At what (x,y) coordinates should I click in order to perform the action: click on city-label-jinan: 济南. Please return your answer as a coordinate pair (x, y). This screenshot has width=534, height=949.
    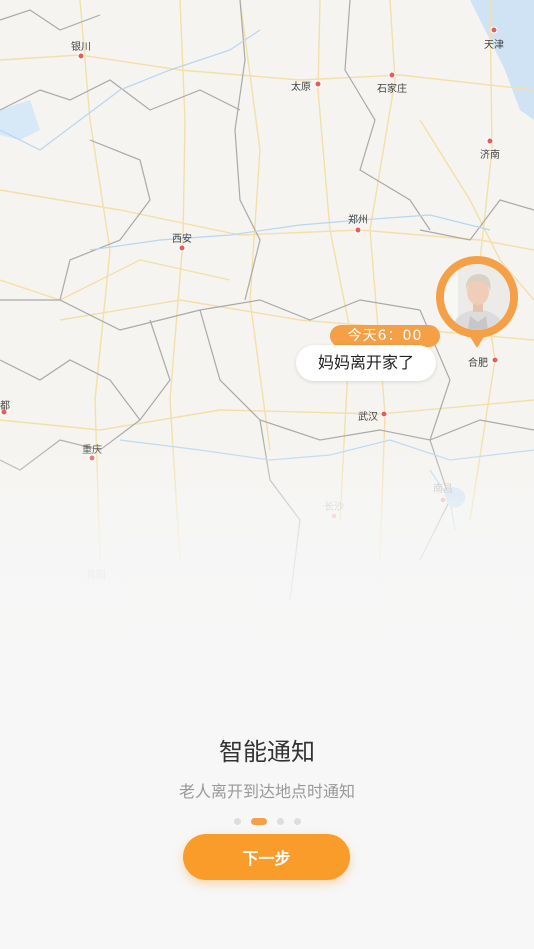
    Looking at the image, I should click on (490, 155).